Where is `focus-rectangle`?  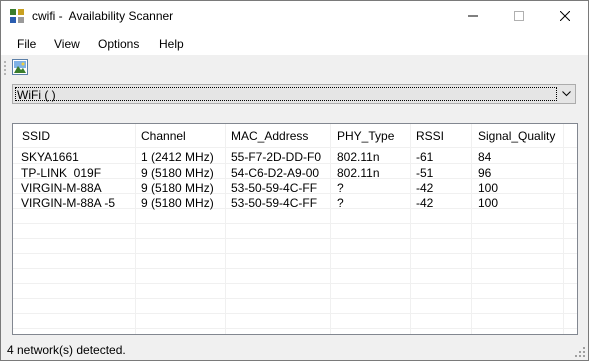 focus-rectangle is located at coordinates (286, 94).